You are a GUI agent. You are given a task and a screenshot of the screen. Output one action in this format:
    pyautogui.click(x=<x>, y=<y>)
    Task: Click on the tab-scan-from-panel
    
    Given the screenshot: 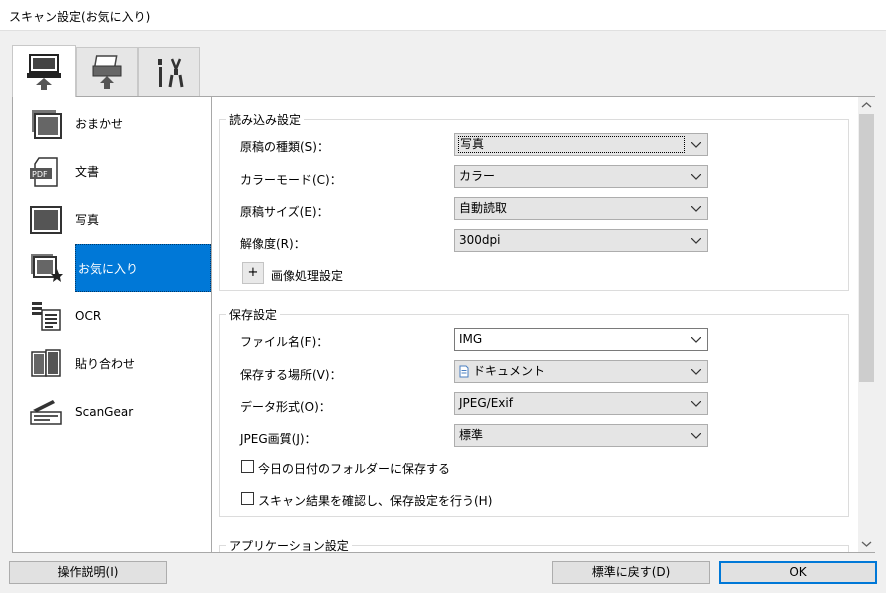 What is the action you would take?
    pyautogui.click(x=107, y=72)
    